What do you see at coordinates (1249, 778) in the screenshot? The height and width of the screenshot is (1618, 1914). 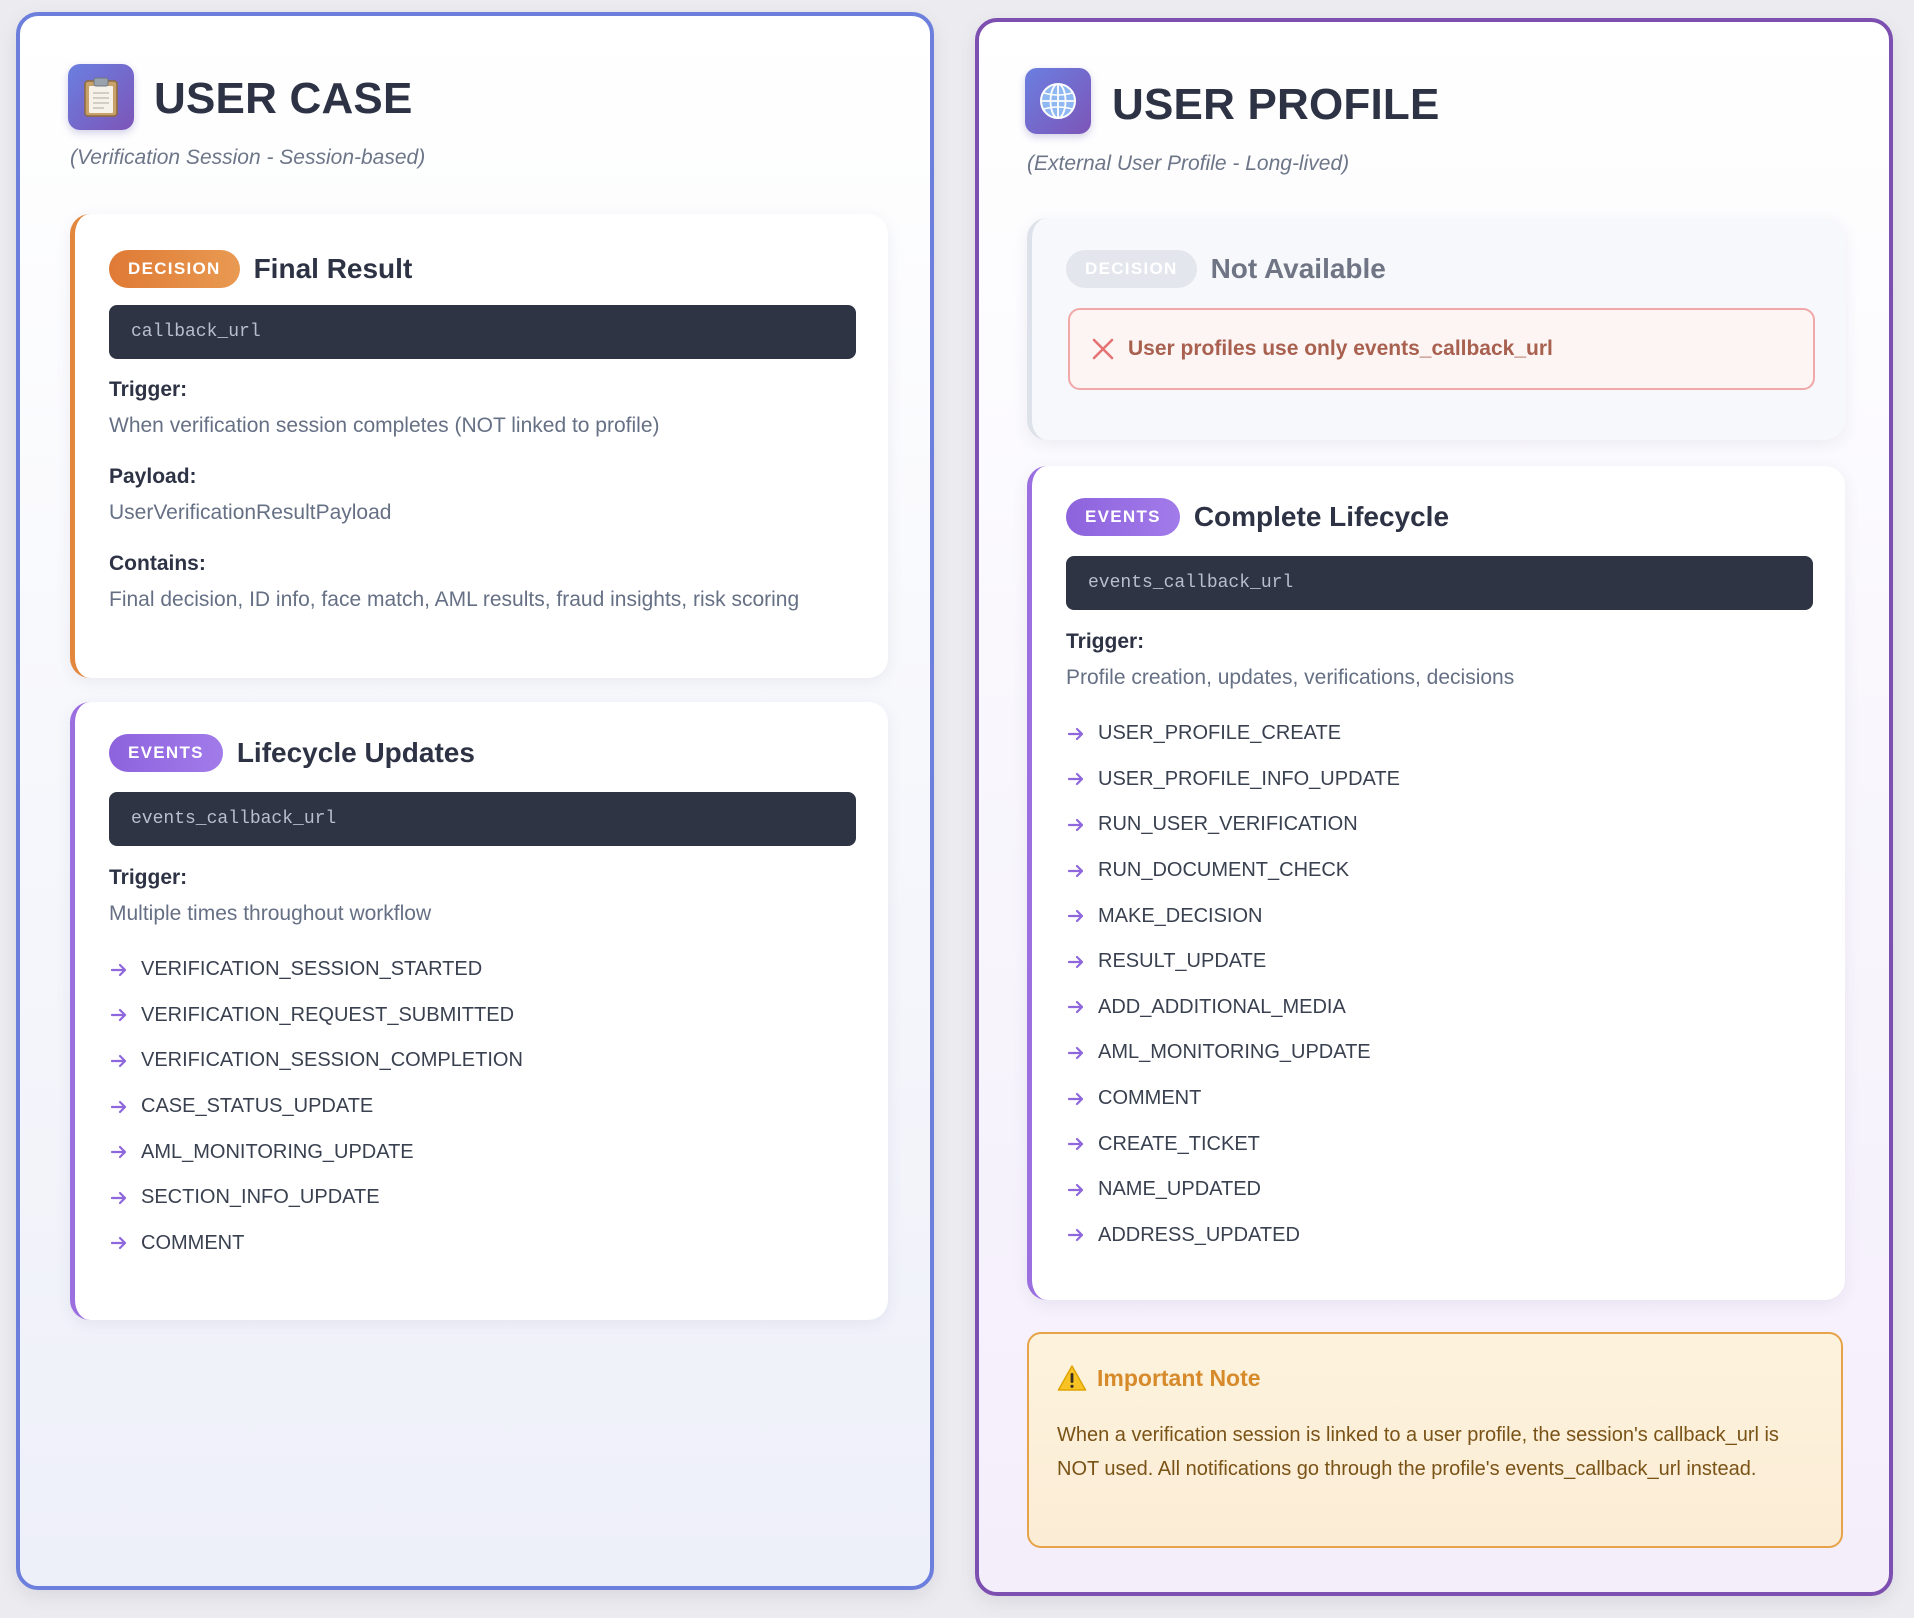 I see `event-name: USER_PROFILE_INFO_UPDATE` at bounding box center [1249, 778].